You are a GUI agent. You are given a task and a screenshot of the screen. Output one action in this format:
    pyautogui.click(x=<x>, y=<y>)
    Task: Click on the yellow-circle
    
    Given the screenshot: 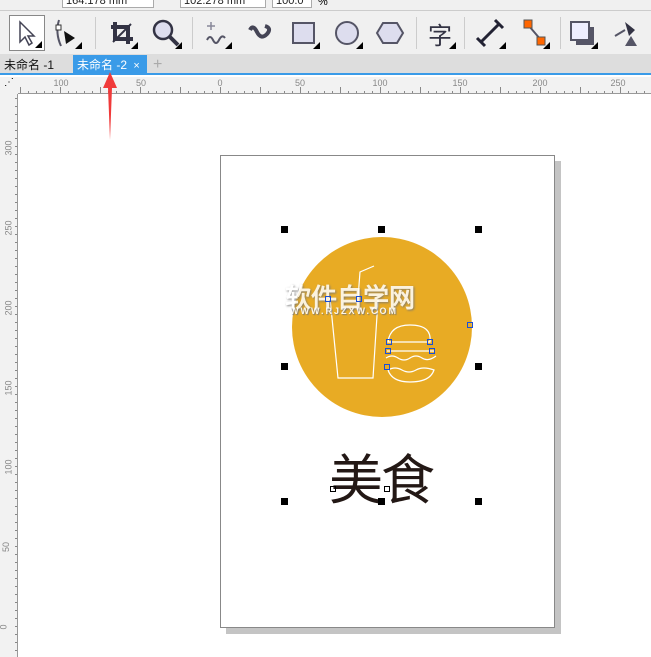 What is the action you would take?
    pyautogui.click(x=382, y=327)
    